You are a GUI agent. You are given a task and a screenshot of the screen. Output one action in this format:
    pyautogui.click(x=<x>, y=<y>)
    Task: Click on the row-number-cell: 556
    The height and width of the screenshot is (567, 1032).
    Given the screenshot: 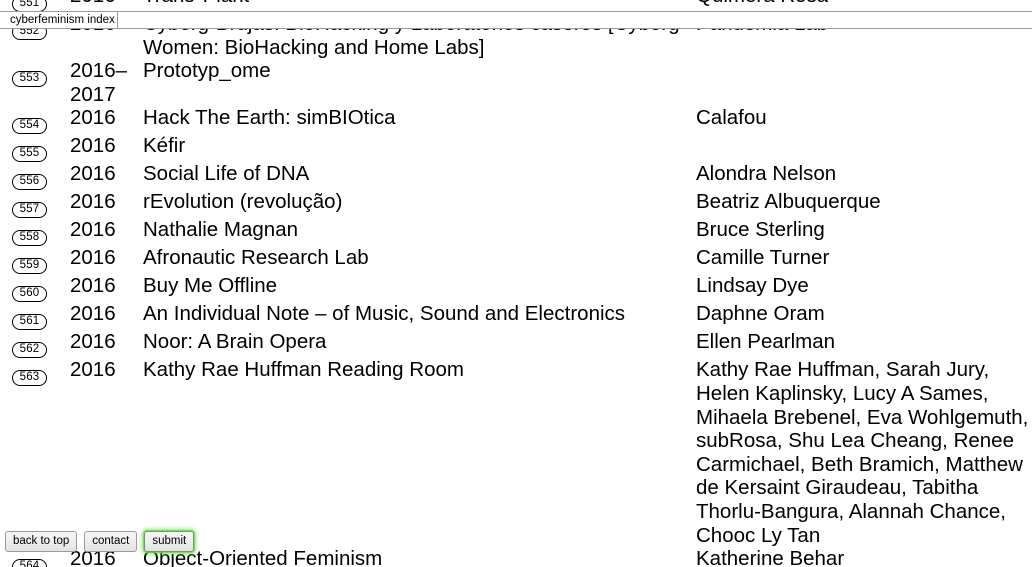 What is the action you would take?
    pyautogui.click(x=35, y=176)
    